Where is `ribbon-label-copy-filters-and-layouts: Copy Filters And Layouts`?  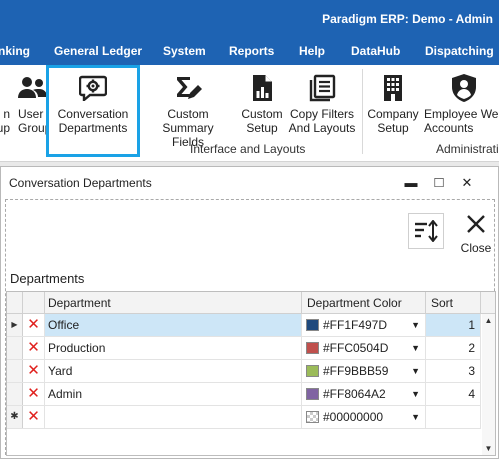 ribbon-label-copy-filters-and-layouts: Copy Filters And Layouts is located at coordinates (322, 121).